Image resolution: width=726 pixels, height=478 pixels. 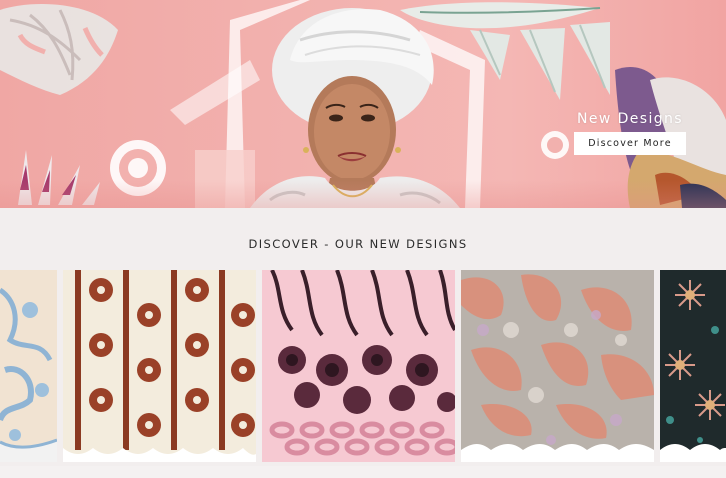 I want to click on pink-black-lace-image, so click(x=358, y=366).